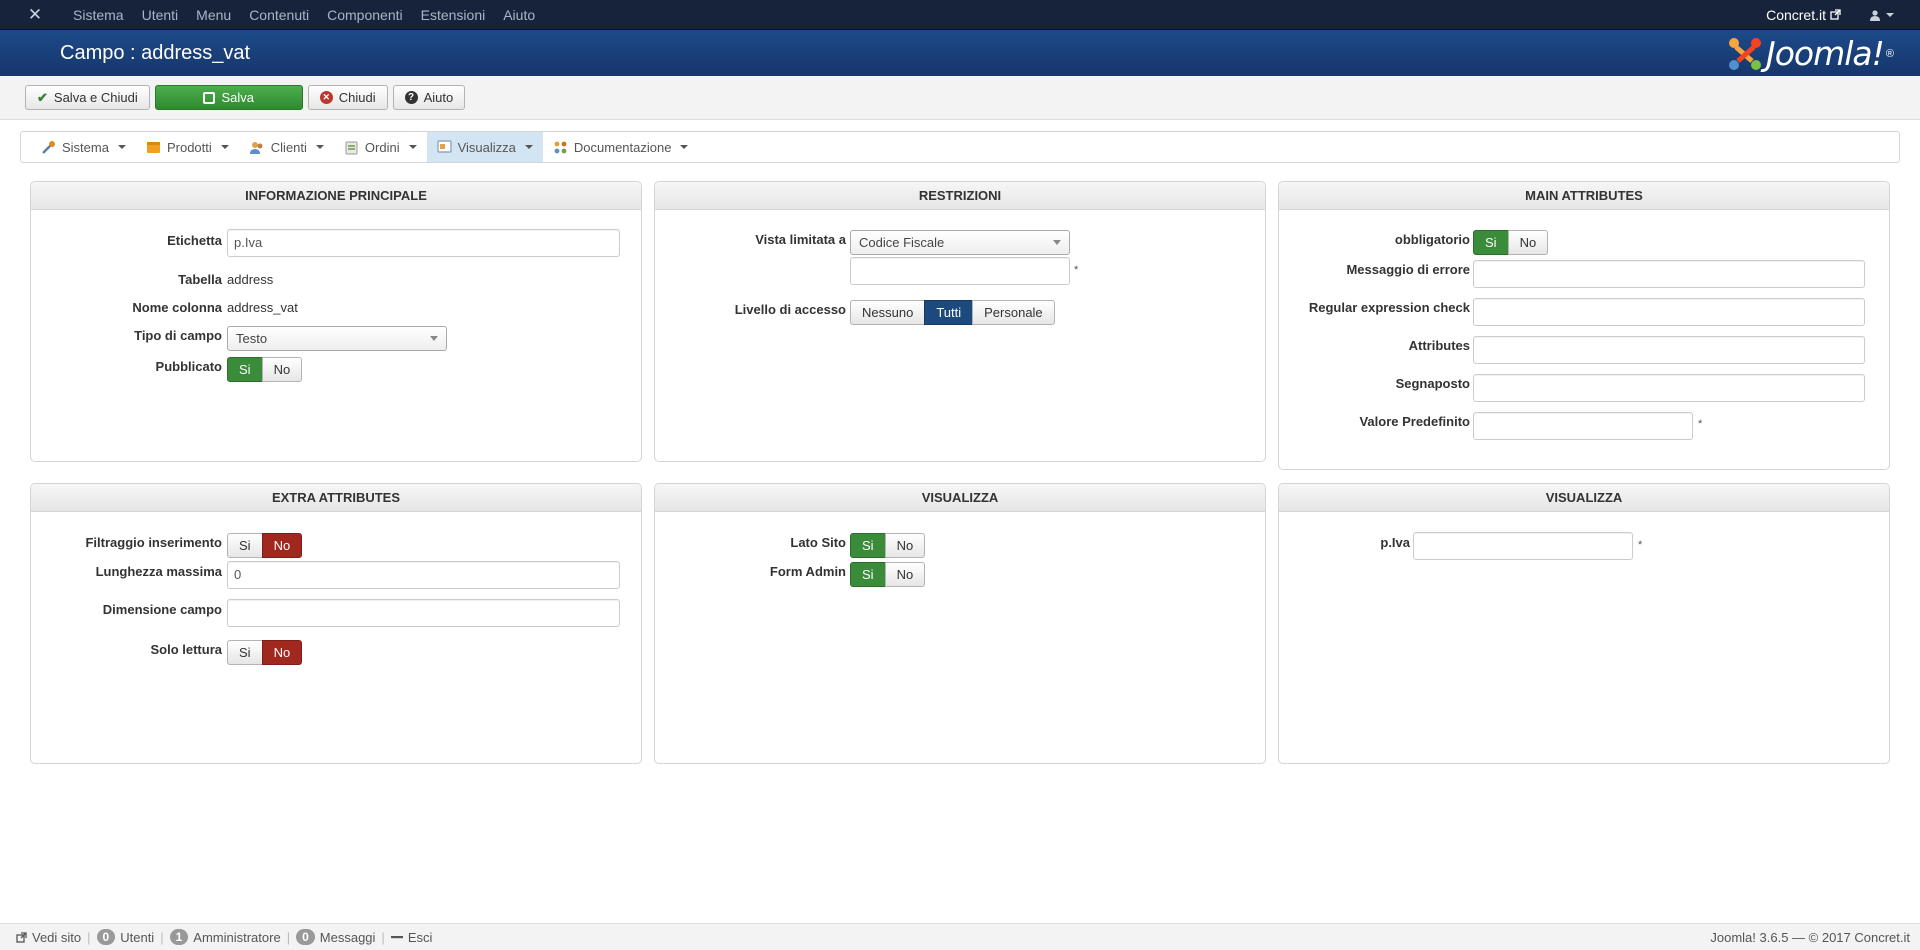  I want to click on save-close-button: ✔ Salva e Chiudi, so click(87, 97).